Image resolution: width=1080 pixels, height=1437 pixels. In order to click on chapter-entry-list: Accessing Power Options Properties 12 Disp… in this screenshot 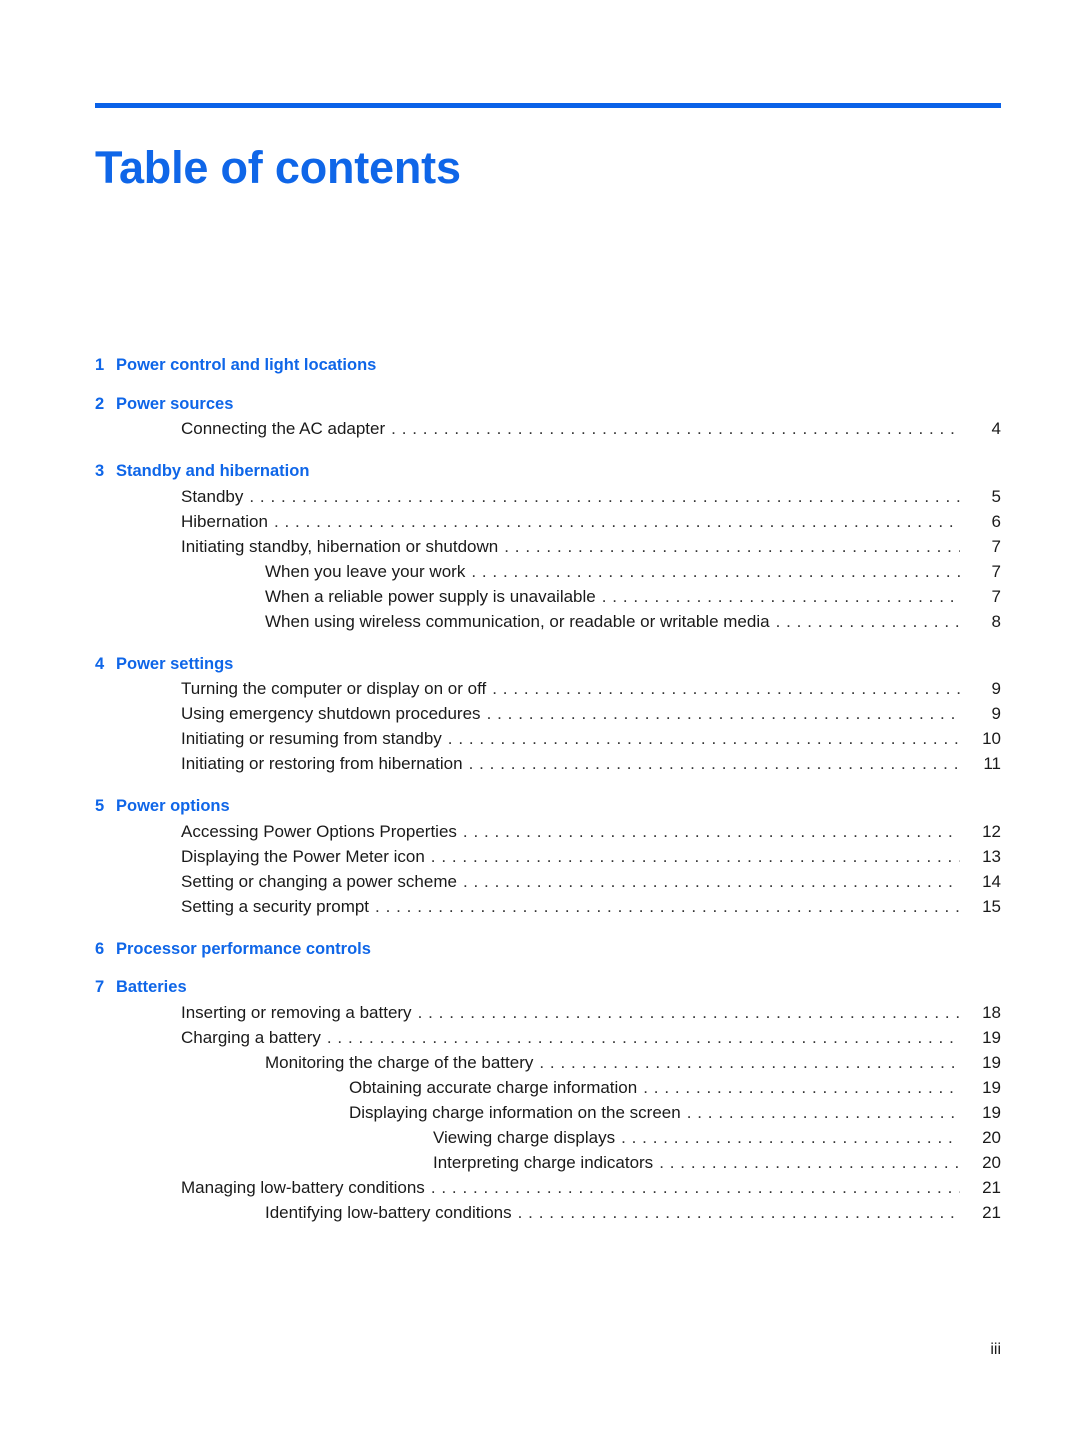, I will do `click(548, 869)`.